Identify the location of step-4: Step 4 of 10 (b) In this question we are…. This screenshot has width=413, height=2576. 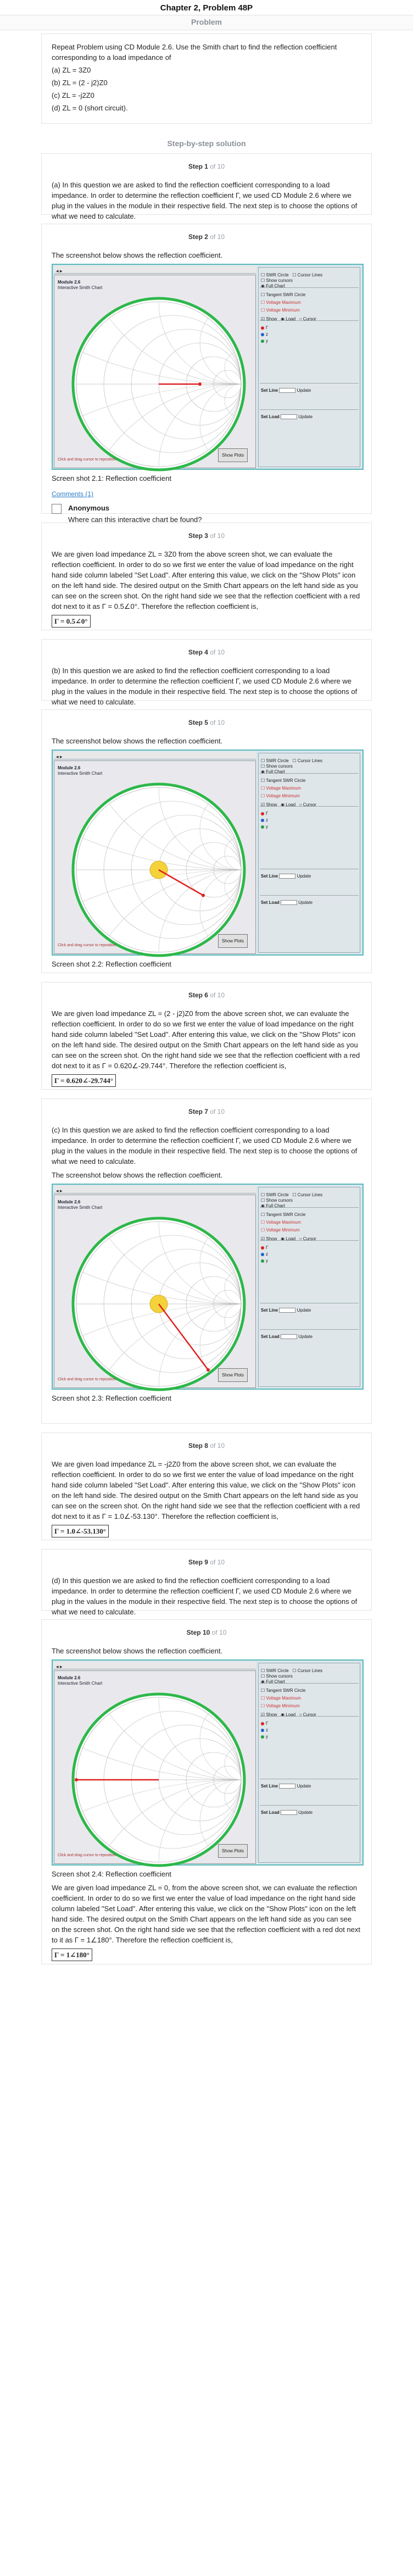
(206, 672).